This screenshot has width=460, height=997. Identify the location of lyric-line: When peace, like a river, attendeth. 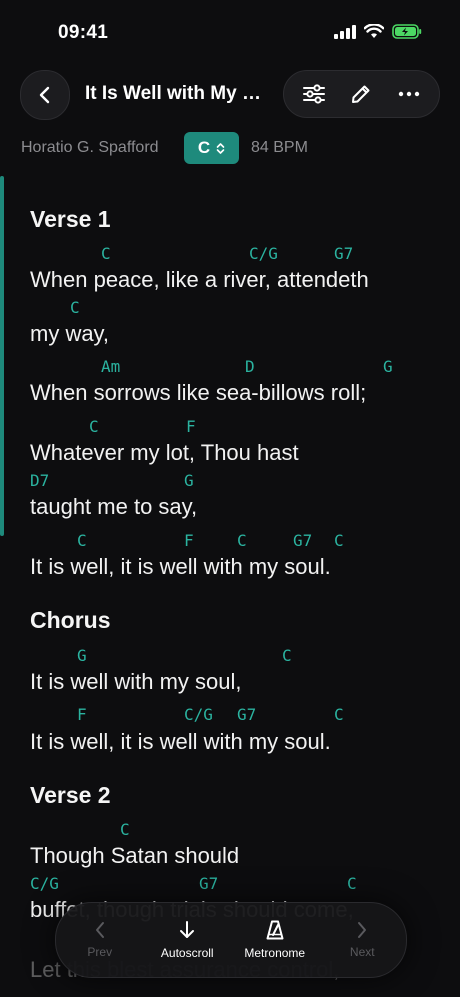
(199, 279).